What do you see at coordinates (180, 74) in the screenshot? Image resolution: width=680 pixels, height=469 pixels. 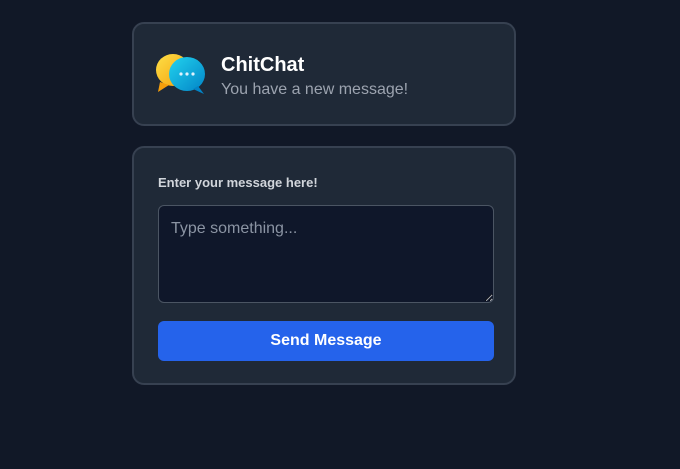 I see `chat-bubbles-icon` at bounding box center [180, 74].